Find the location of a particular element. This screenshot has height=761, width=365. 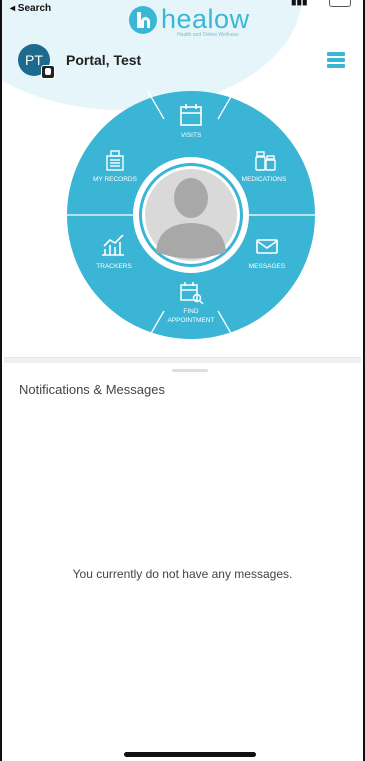

section-divider is located at coordinates (182, 360).